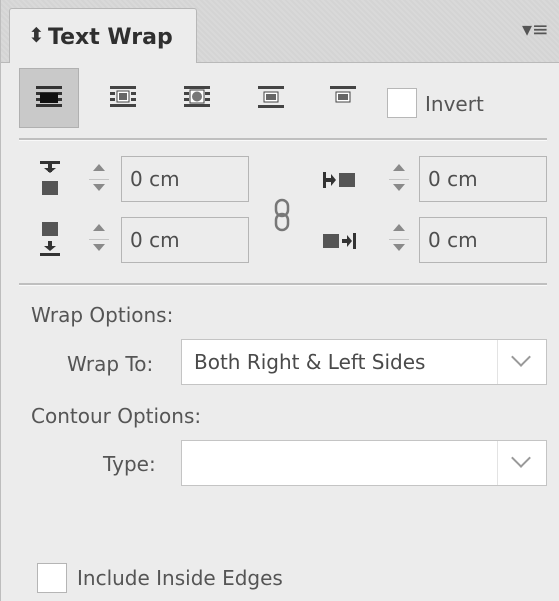 This screenshot has width=559, height=601. What do you see at coordinates (50, 239) in the screenshot?
I see `bottom-offset-icon` at bounding box center [50, 239].